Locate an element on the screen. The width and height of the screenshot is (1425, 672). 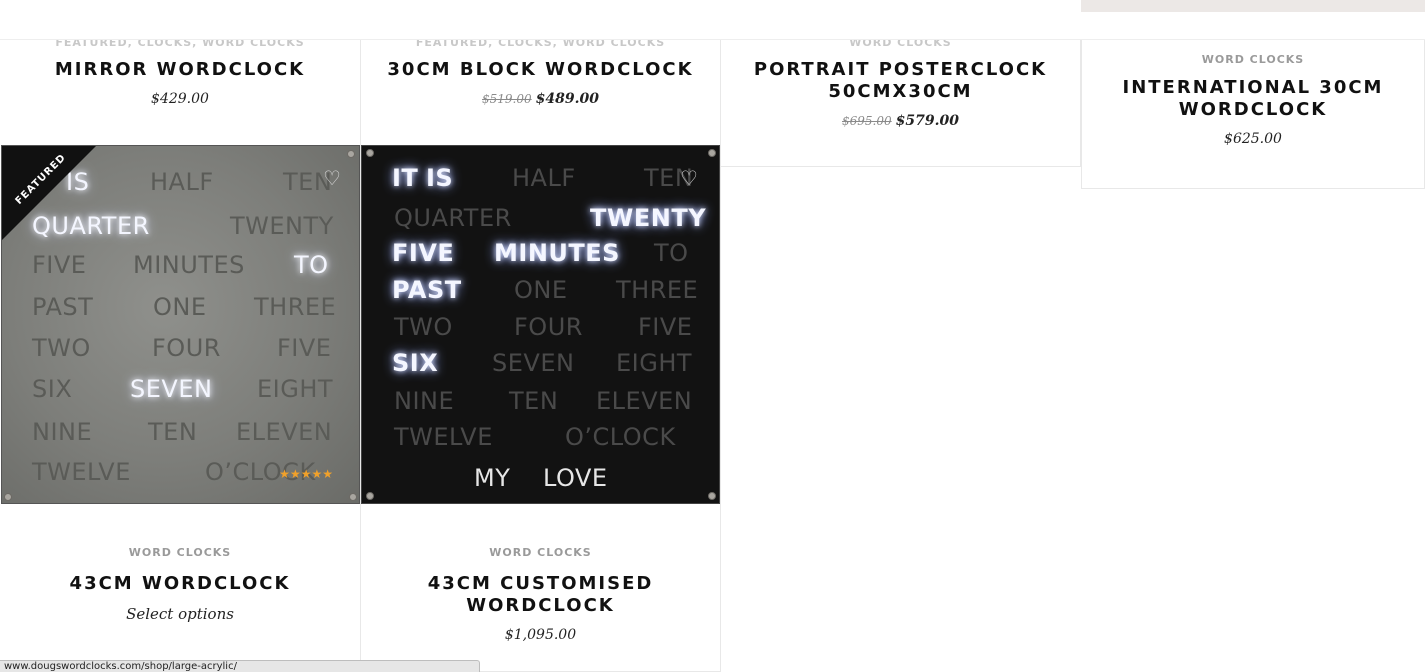
product-title: 43CM WORDCLOCK is located at coordinates (180, 584).